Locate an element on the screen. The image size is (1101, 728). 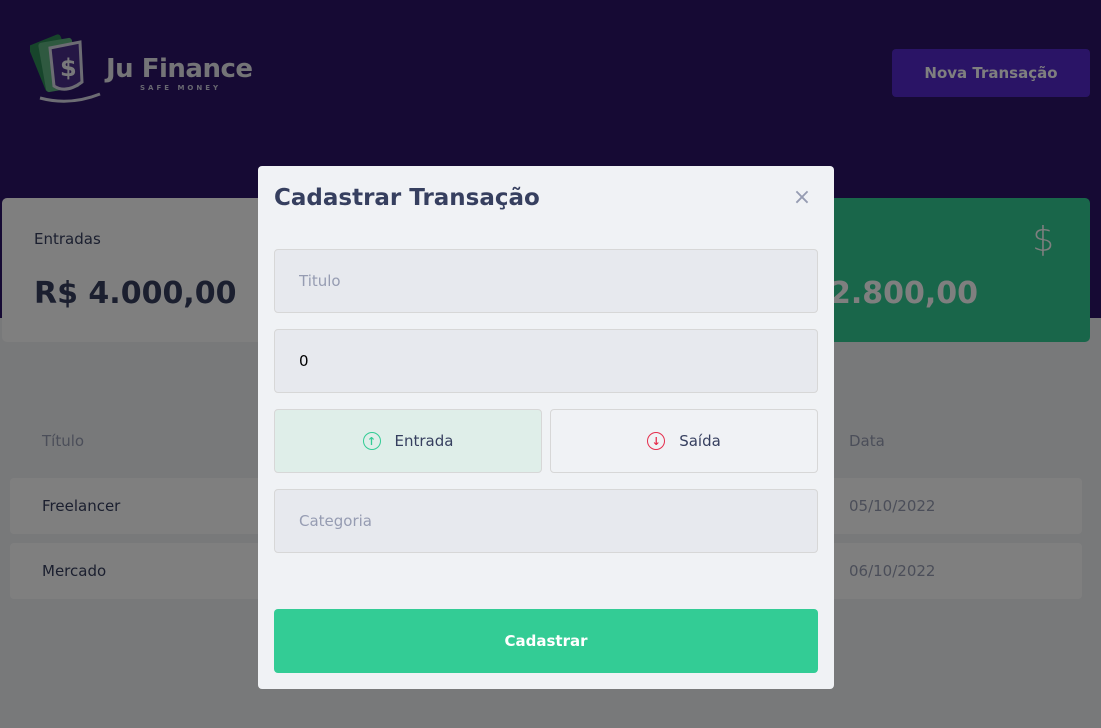
entrada-label: Entrada is located at coordinates (424, 441).